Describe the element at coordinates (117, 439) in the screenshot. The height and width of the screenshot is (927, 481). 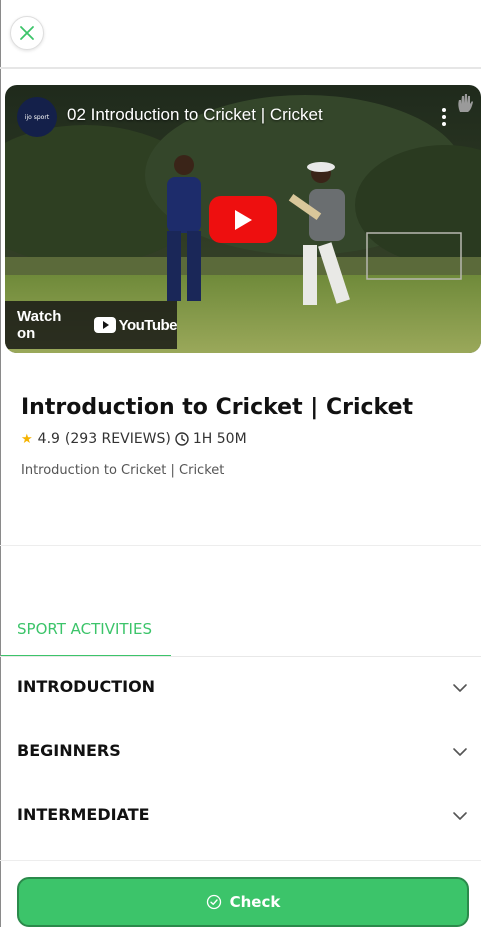
I see `reviews-count: (293 REVIEWS)` at that location.